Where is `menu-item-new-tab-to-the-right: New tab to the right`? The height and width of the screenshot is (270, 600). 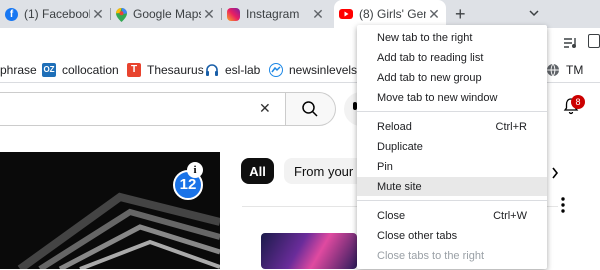 menu-item-new-tab-to-the-right: New tab to the right is located at coordinates (452, 37).